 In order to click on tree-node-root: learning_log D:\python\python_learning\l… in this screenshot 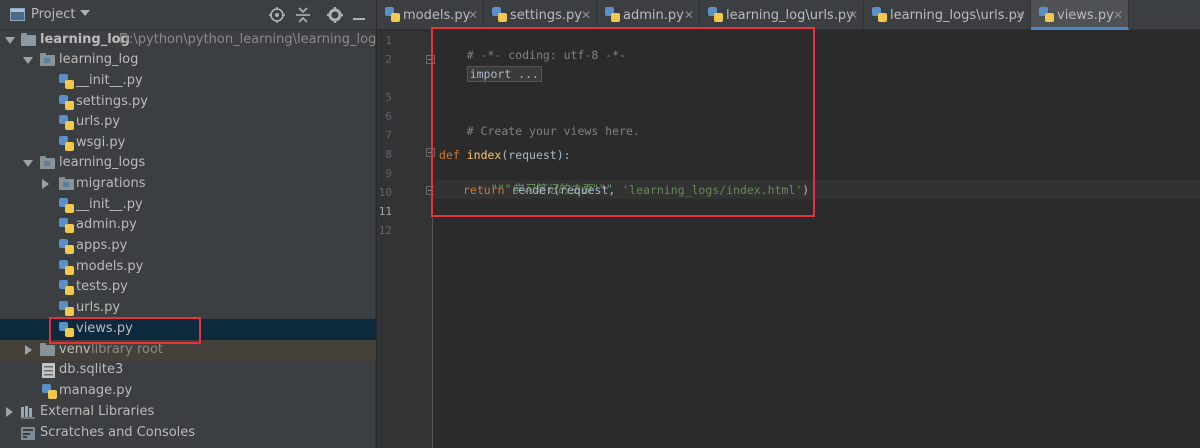, I will do `click(188, 40)`.